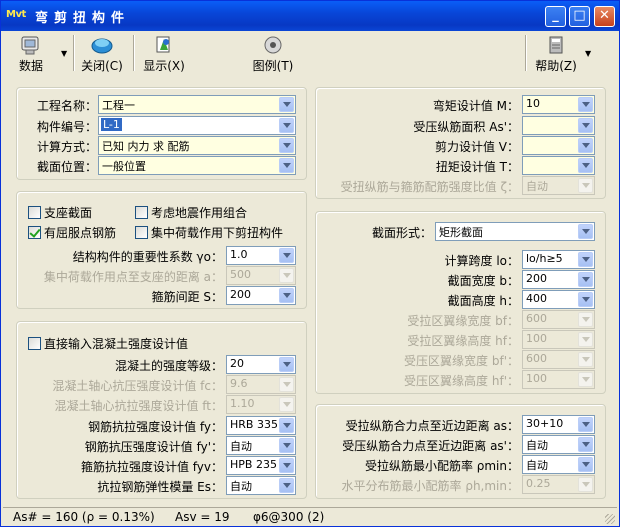 The image size is (620, 527). Describe the element at coordinates (558, 339) in the screenshot. I see `hf-combo: 100` at that location.